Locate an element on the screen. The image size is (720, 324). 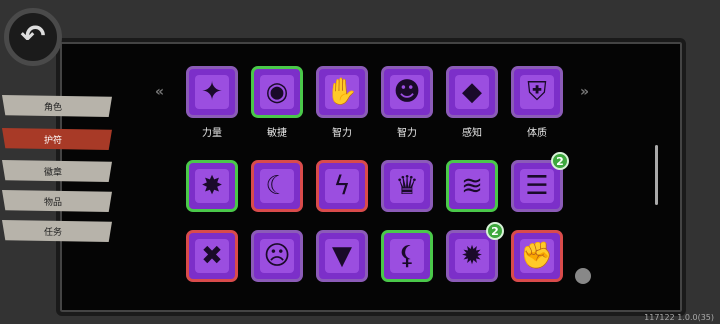
back-button: ↶ is located at coordinates (33, 37).